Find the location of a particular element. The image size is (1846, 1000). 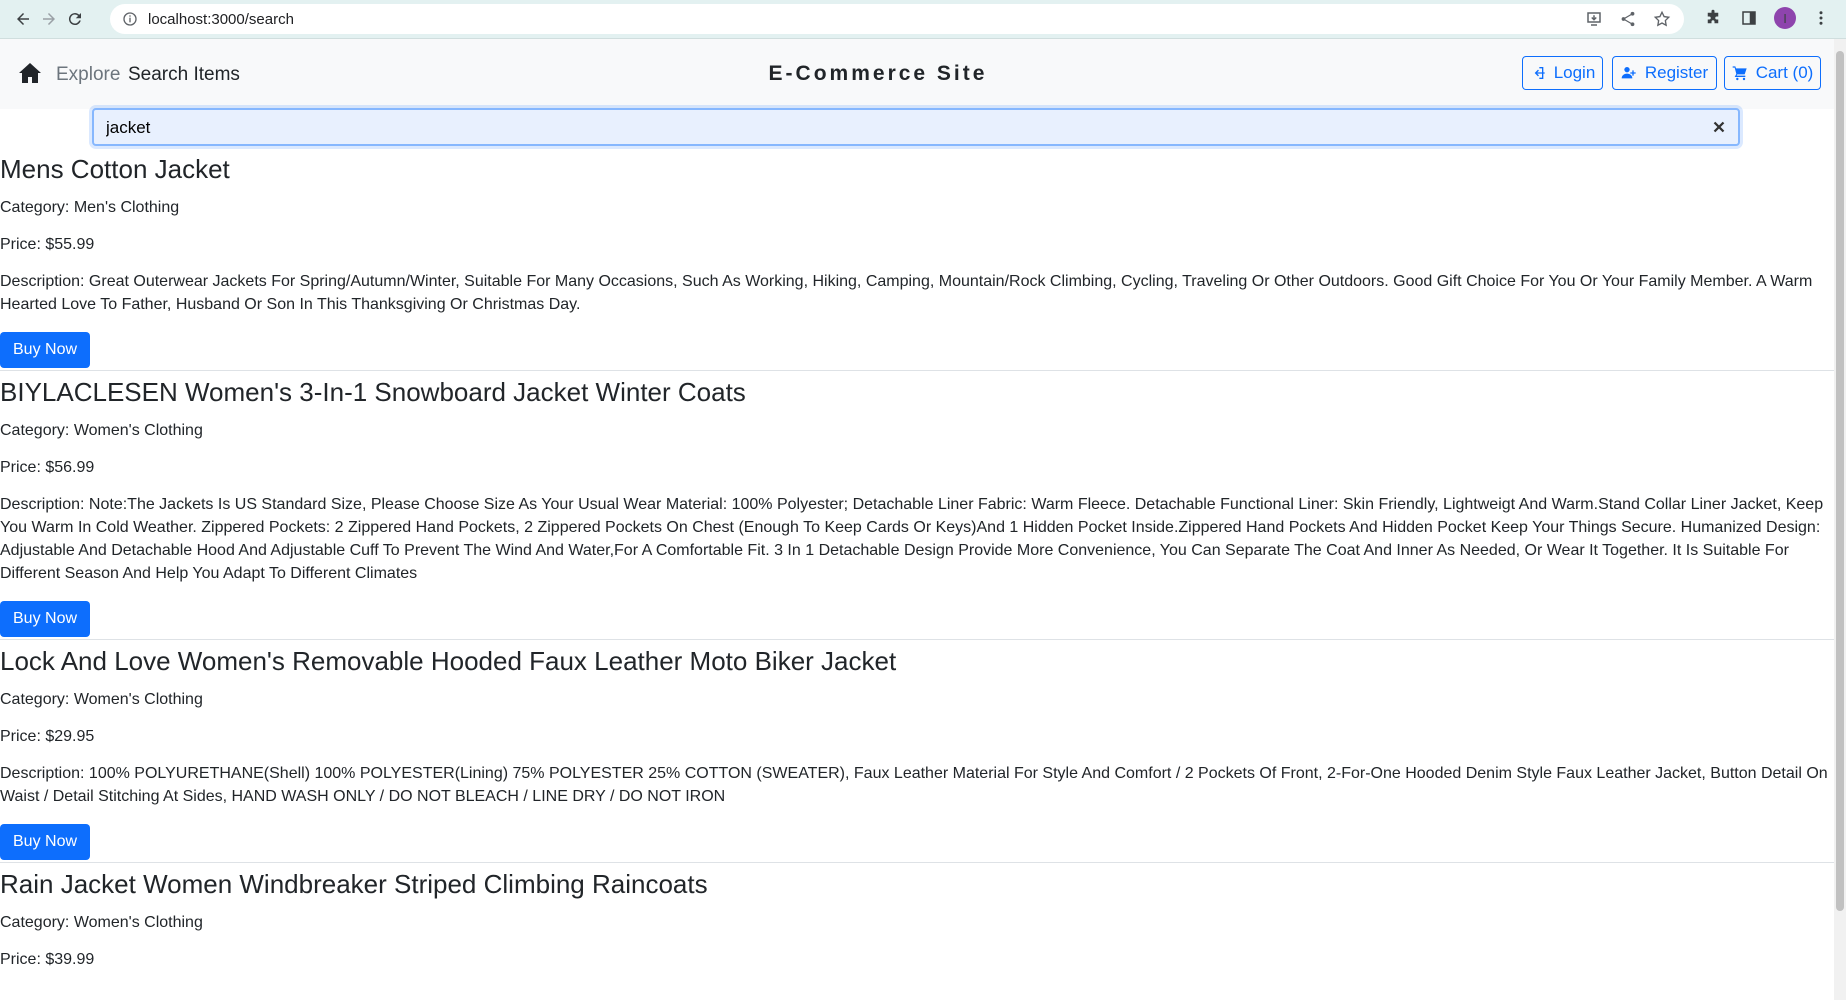

search-box is located at coordinates (916, 127).